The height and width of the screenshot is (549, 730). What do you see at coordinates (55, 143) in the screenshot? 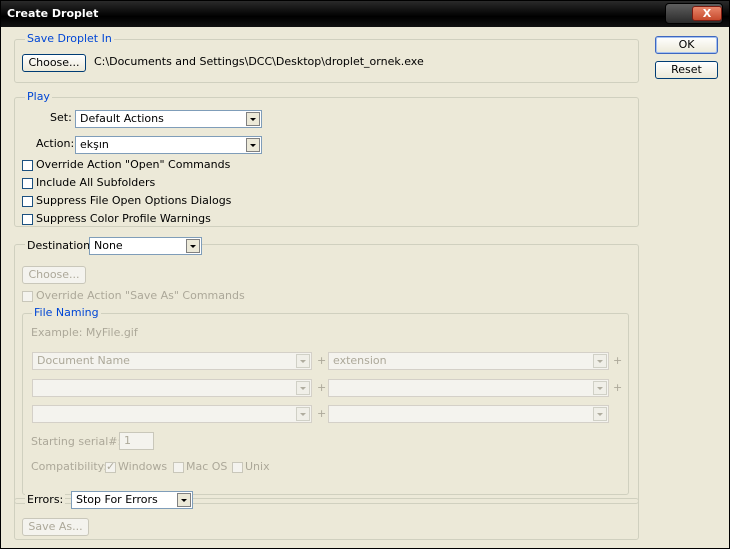
I see `action-label: Action:` at bounding box center [55, 143].